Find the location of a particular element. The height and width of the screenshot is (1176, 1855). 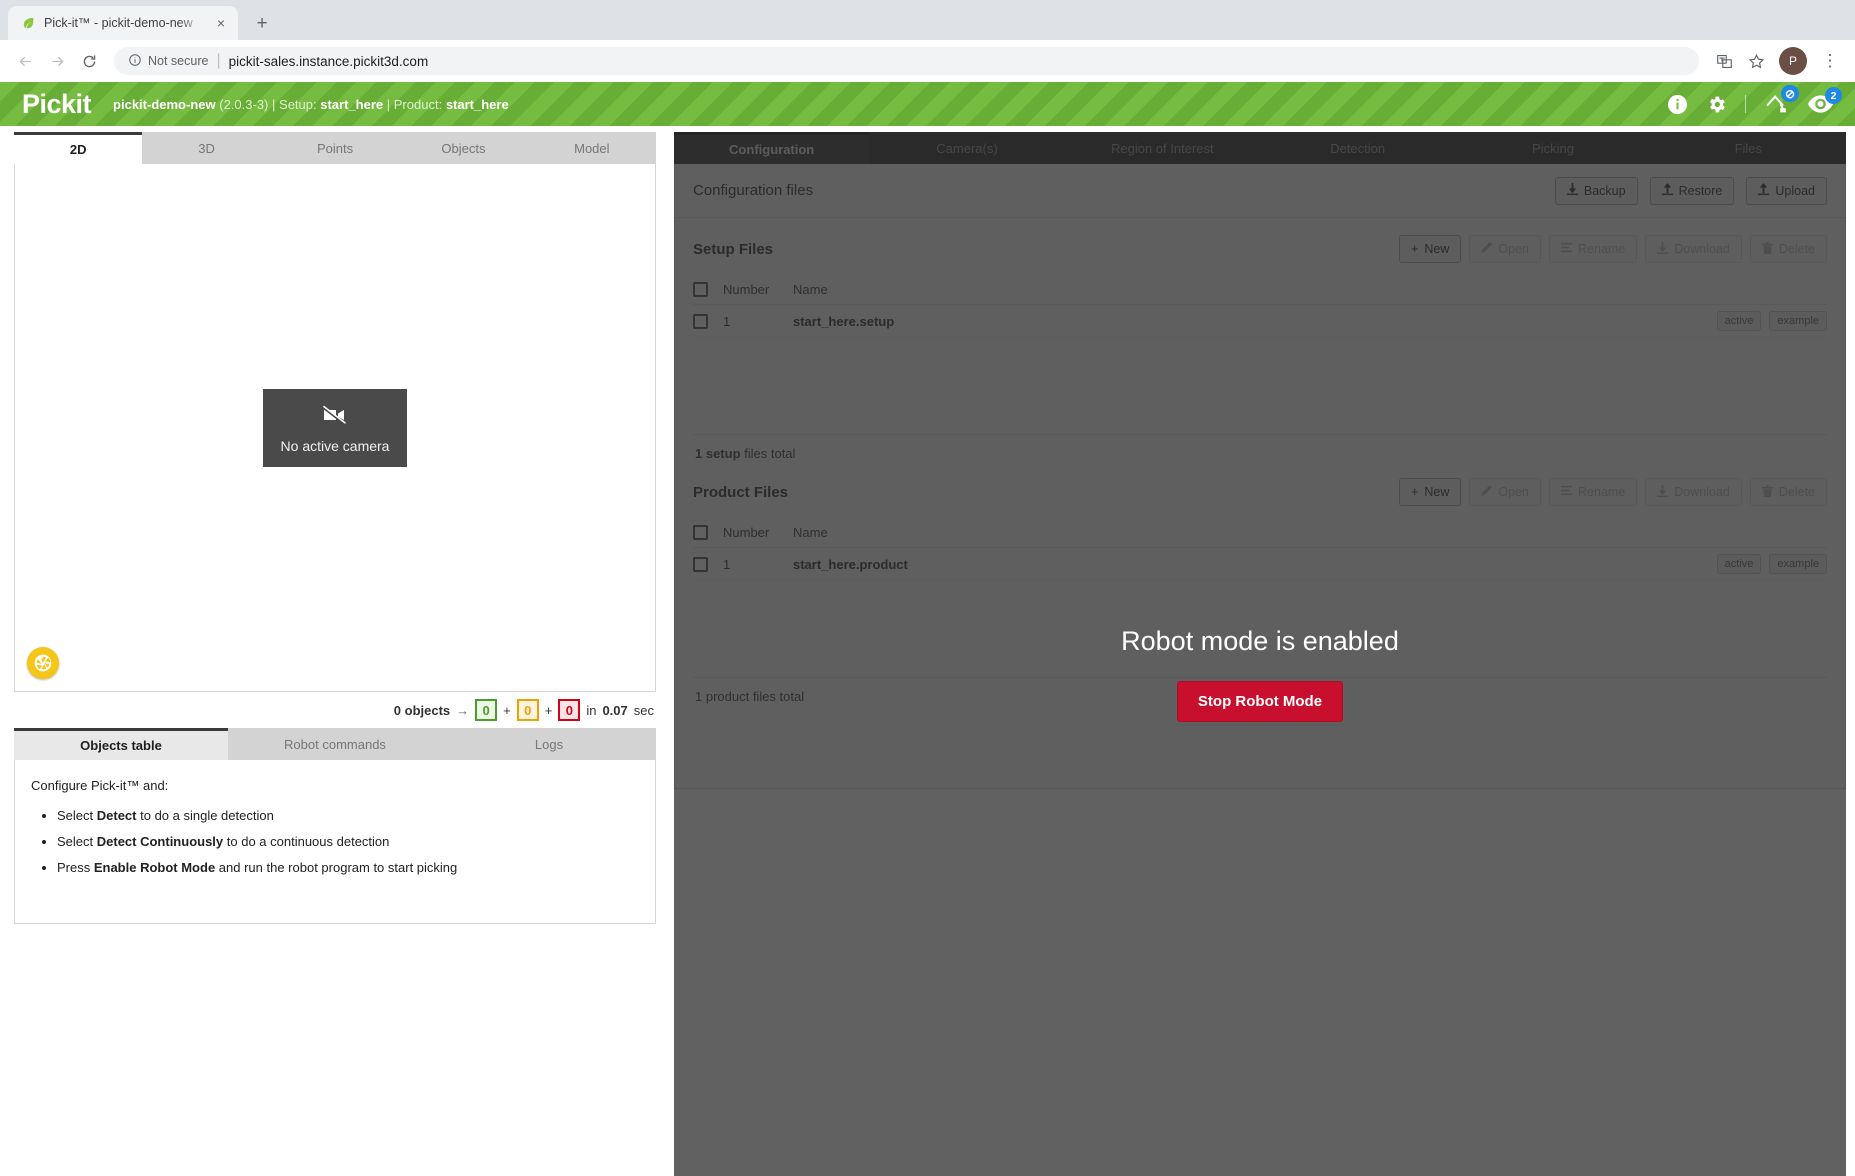

logo-text: Pickit is located at coordinates (57, 103).